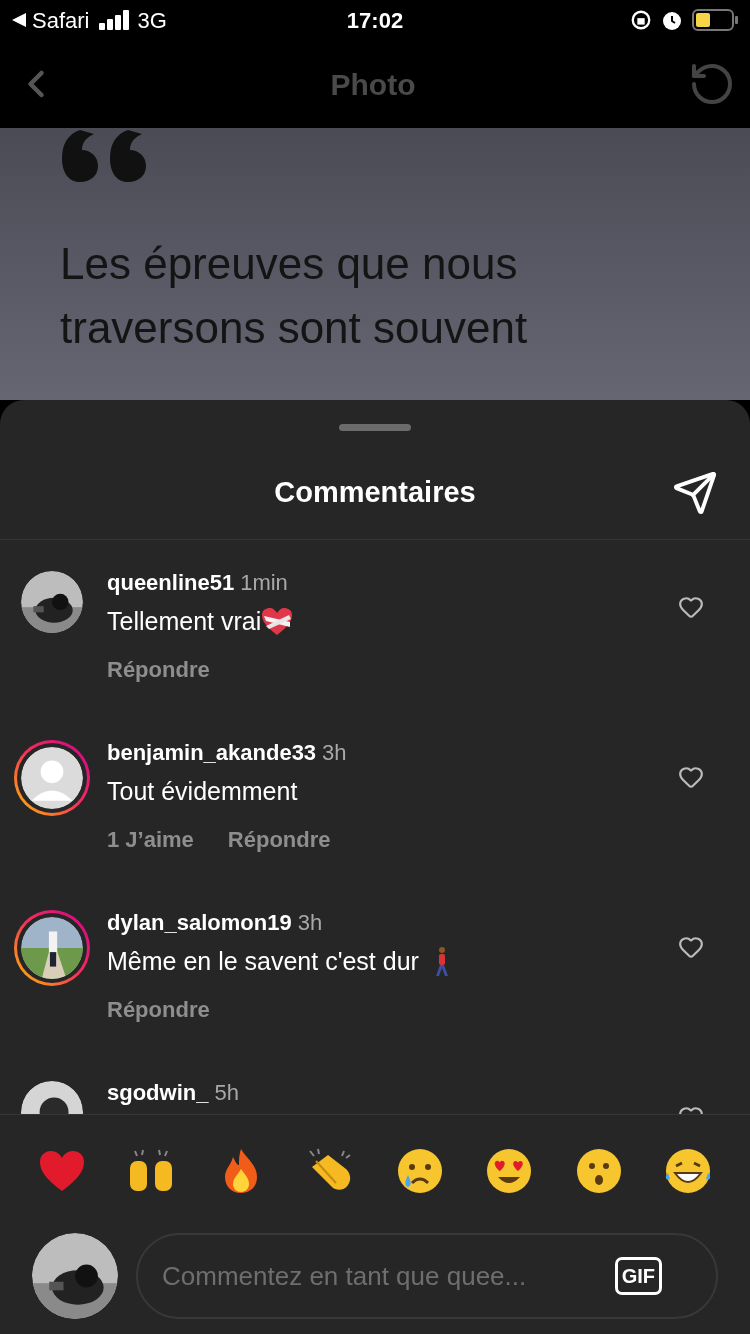  I want to click on gif-button: GIF, so click(638, 1276).